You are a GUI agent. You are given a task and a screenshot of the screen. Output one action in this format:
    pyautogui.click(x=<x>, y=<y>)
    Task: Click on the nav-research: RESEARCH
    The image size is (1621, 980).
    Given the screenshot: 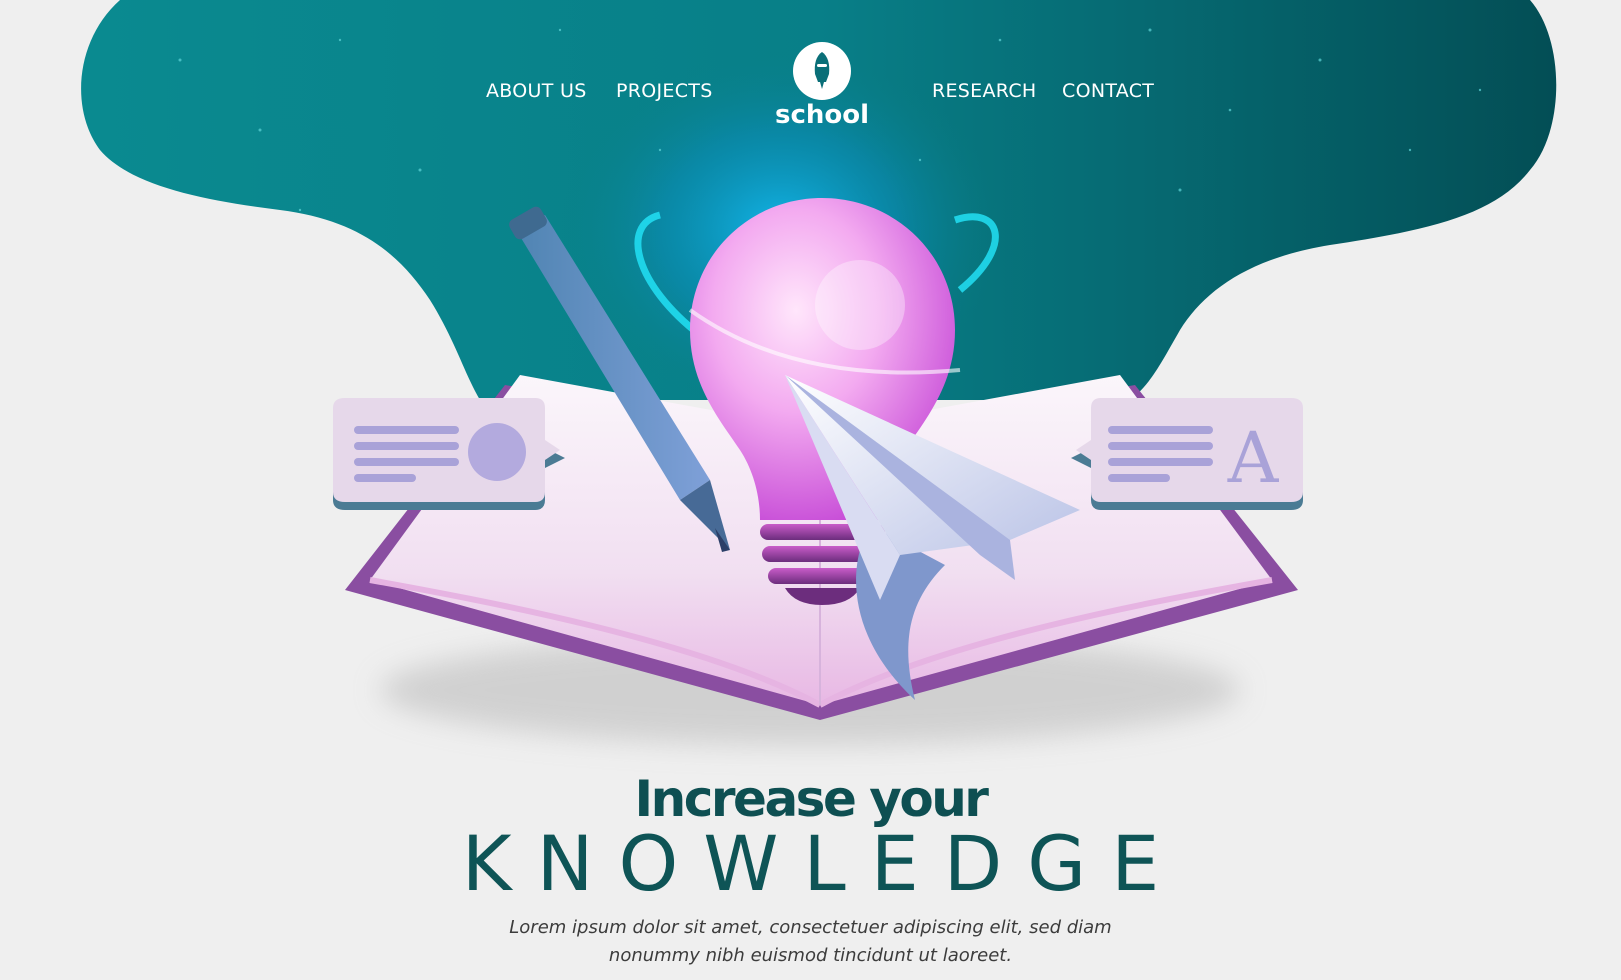 What is the action you would take?
    pyautogui.click(x=984, y=91)
    